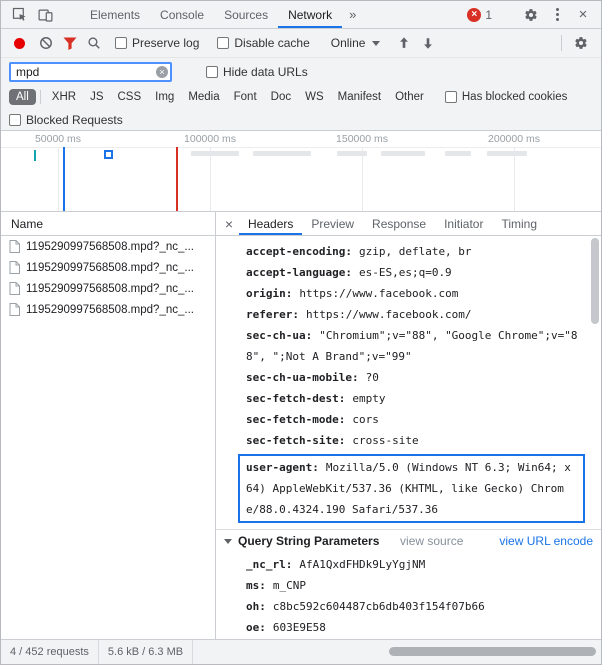 This screenshot has height=665, width=602. I want to click on header-value: cross-site, so click(385, 440).